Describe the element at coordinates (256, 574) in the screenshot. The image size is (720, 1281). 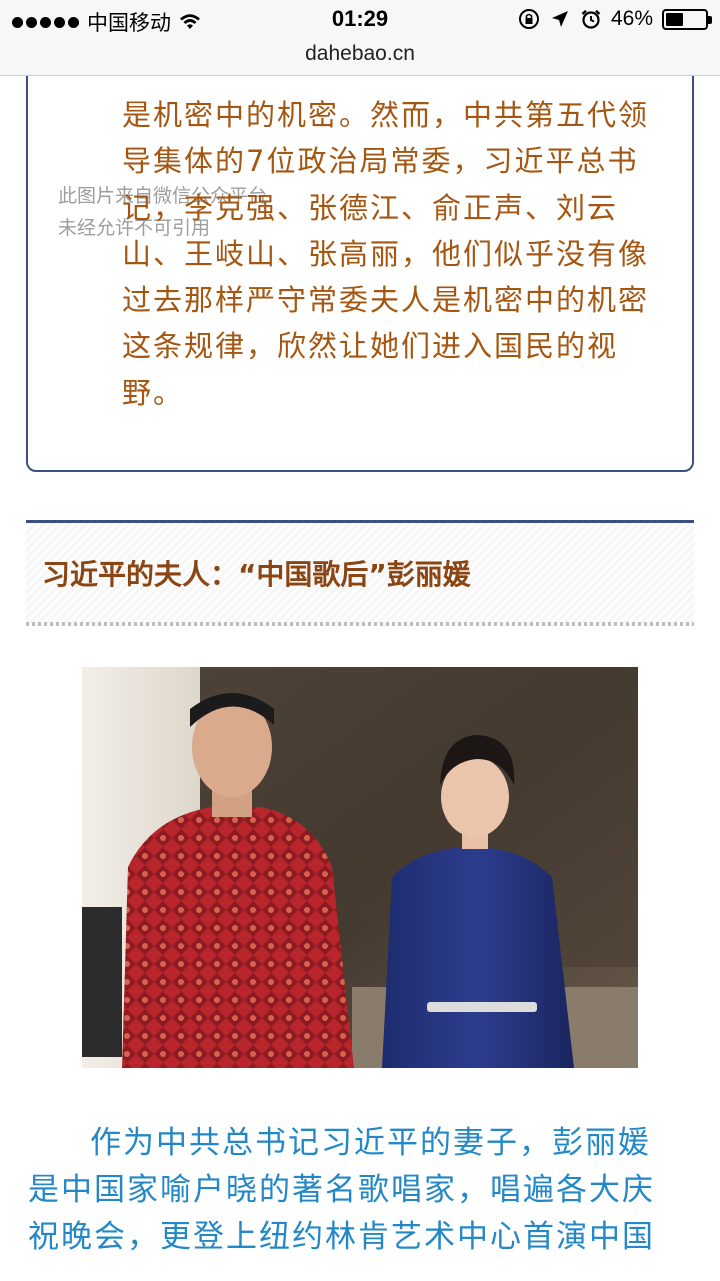
I see `section-title: 习近平的夫人：“中国歌后”彭丽媛` at that location.